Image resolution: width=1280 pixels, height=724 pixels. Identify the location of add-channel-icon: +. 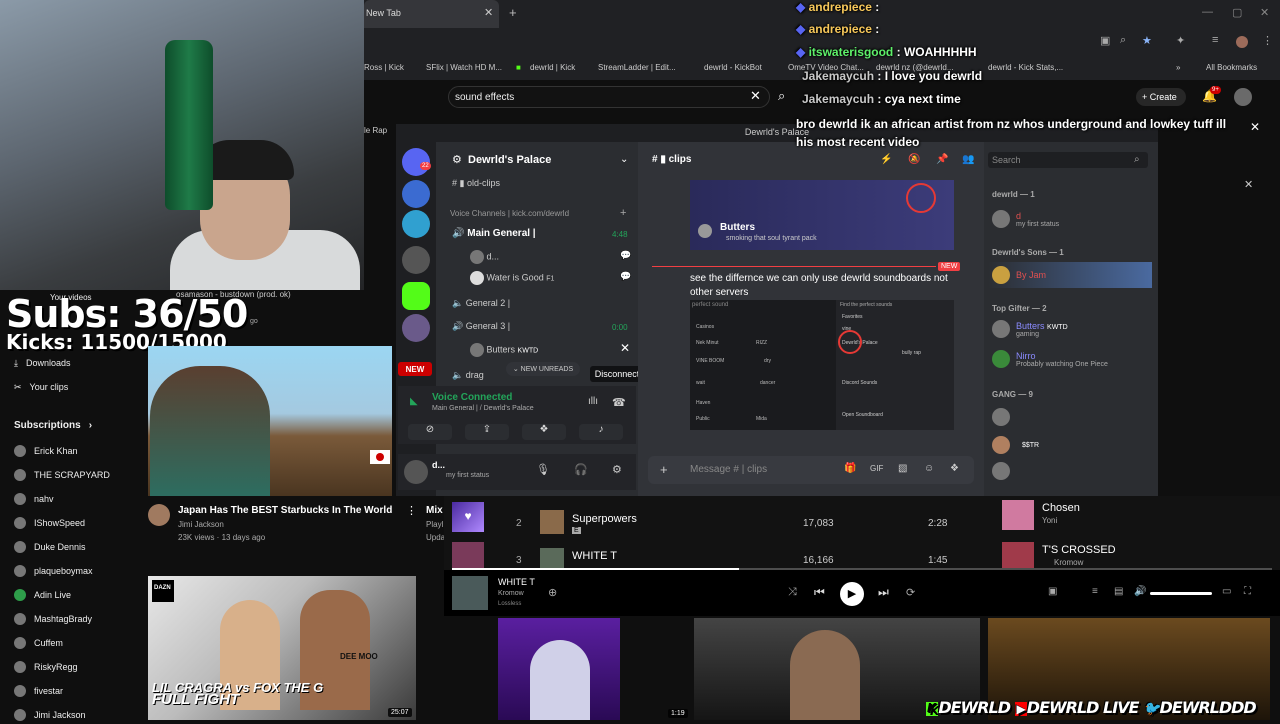
(623, 213).